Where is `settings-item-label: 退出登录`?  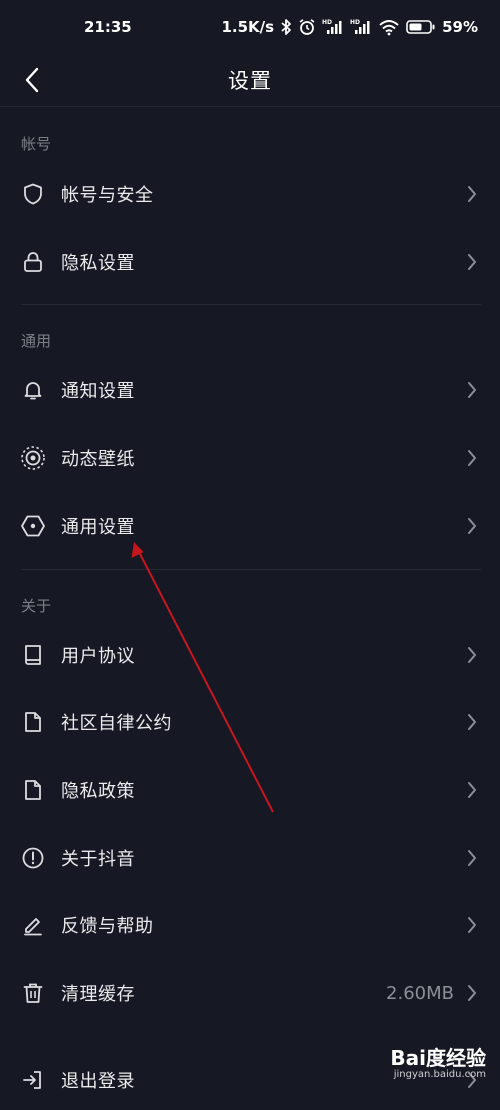 settings-item-label: 退出登录 is located at coordinates (98, 1081).